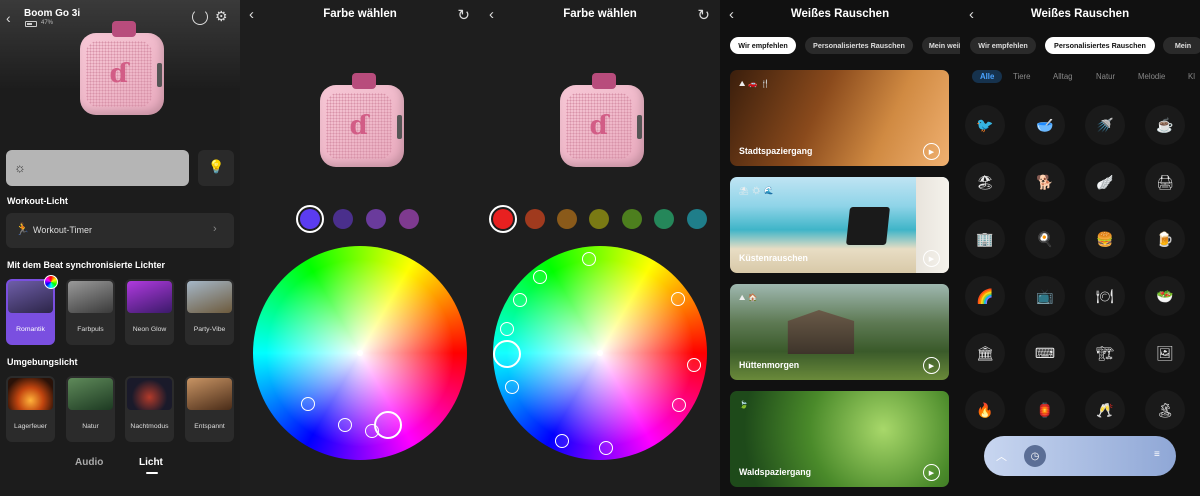  I want to click on ambient-section-title: Umgebungslicht, so click(42, 362).